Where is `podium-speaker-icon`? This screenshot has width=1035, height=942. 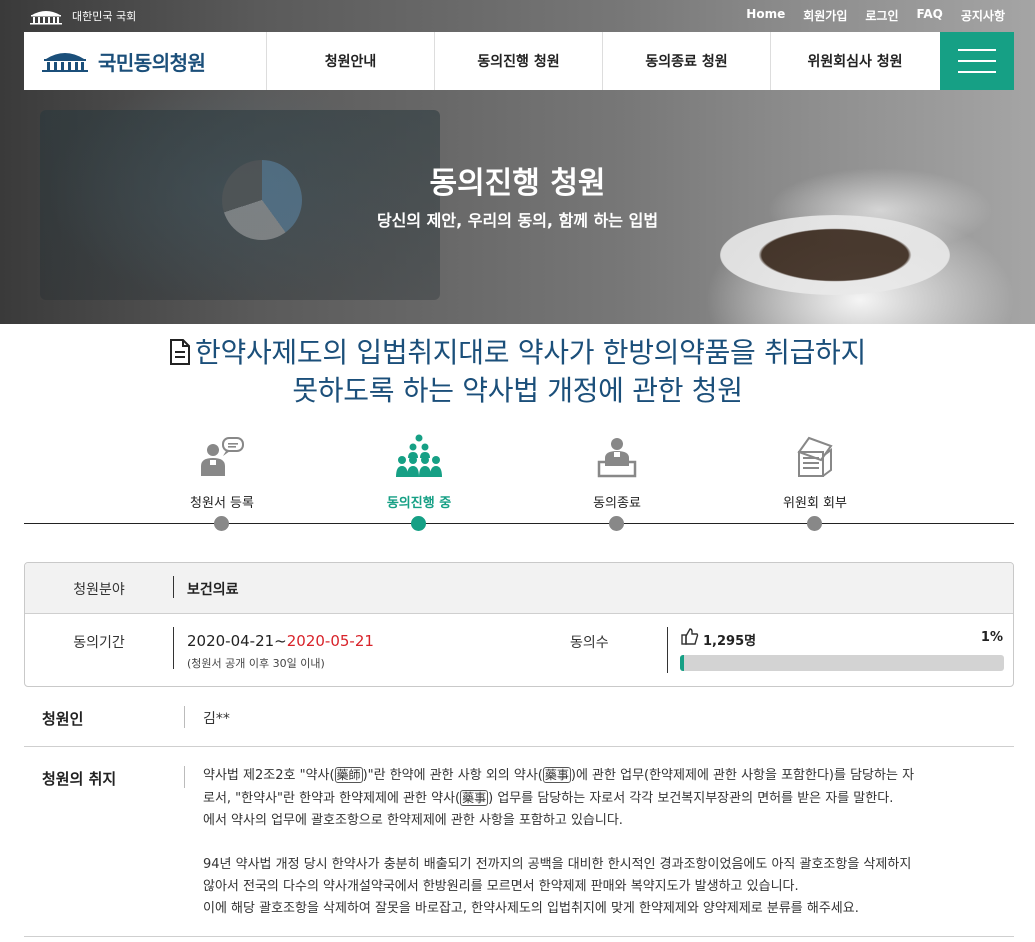
podium-speaker-icon is located at coordinates (617, 458).